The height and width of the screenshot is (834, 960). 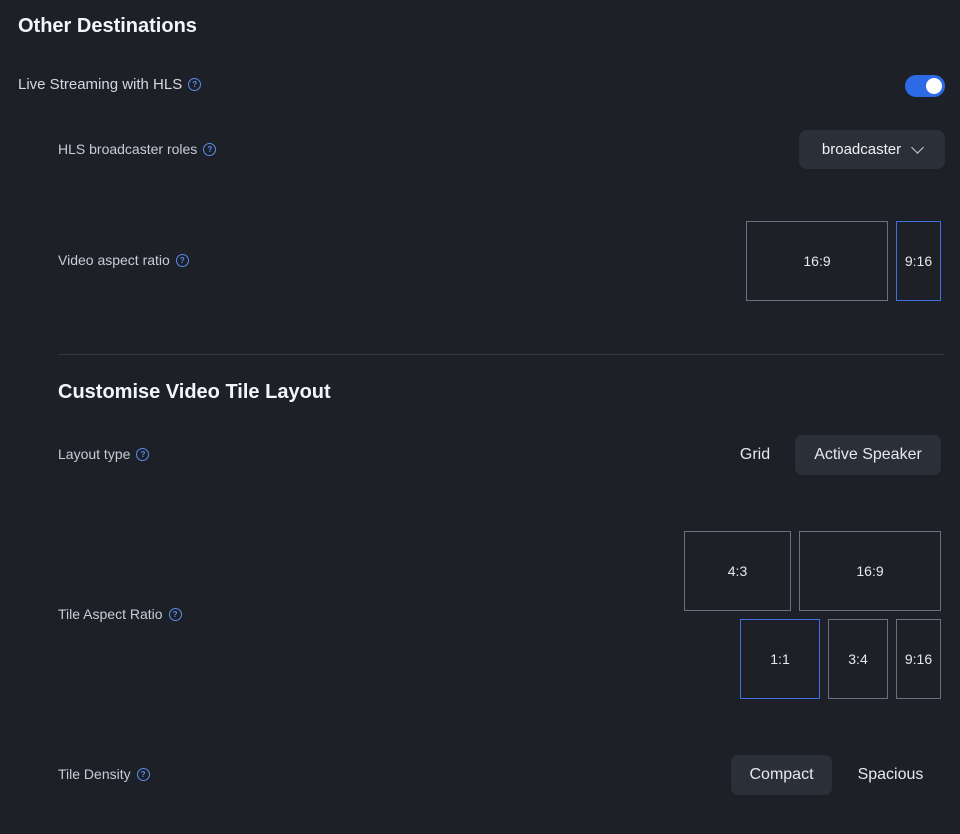 I want to click on tile-aspect-row-label: Tile Aspect Ratio ?, so click(x=120, y=614).